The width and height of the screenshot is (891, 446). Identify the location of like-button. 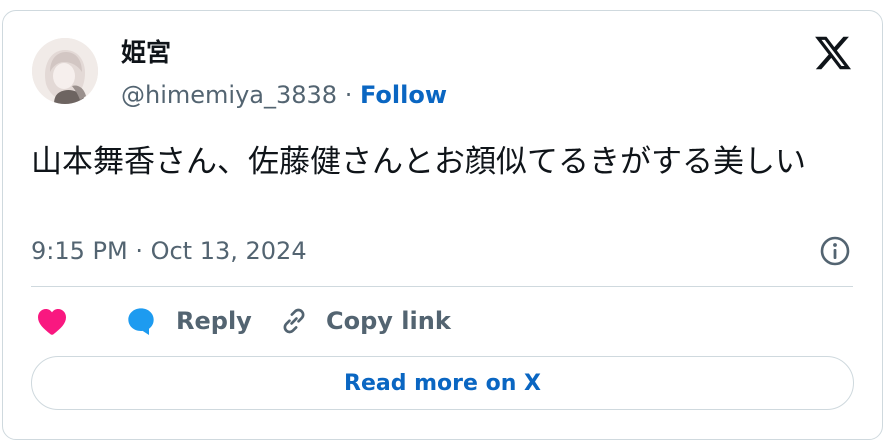
(52, 321).